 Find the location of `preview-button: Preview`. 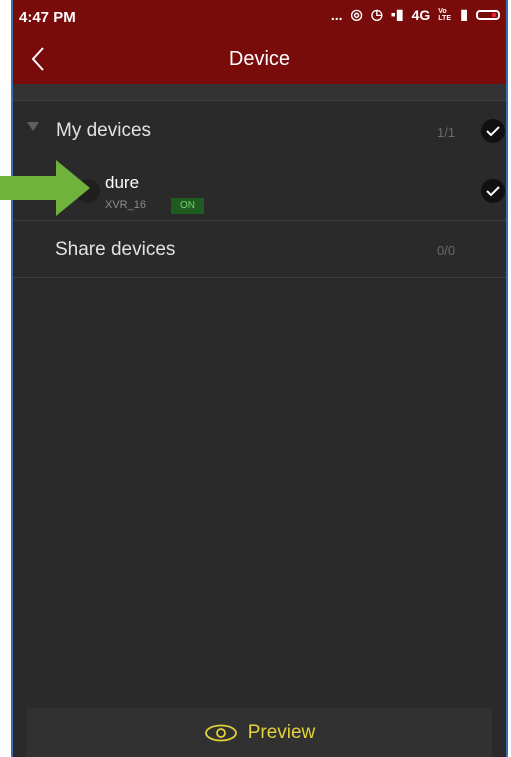

preview-button: Preview is located at coordinates (259, 732).